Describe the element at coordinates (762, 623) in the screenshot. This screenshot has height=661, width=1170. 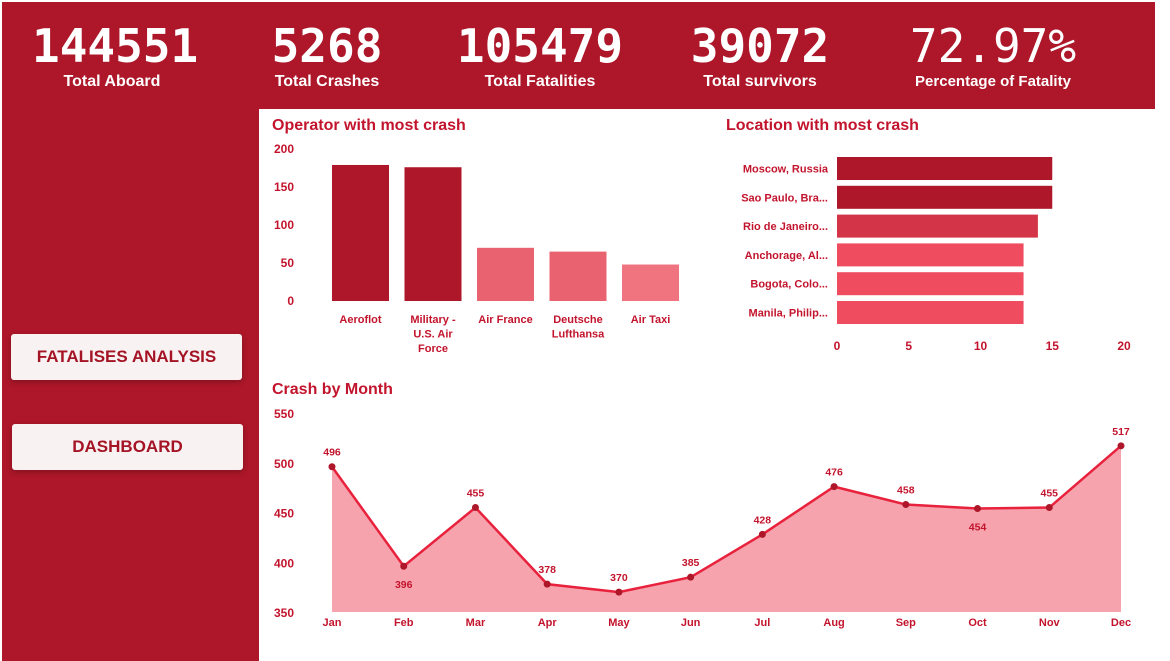
I see `x-tick-label: Jul` at that location.